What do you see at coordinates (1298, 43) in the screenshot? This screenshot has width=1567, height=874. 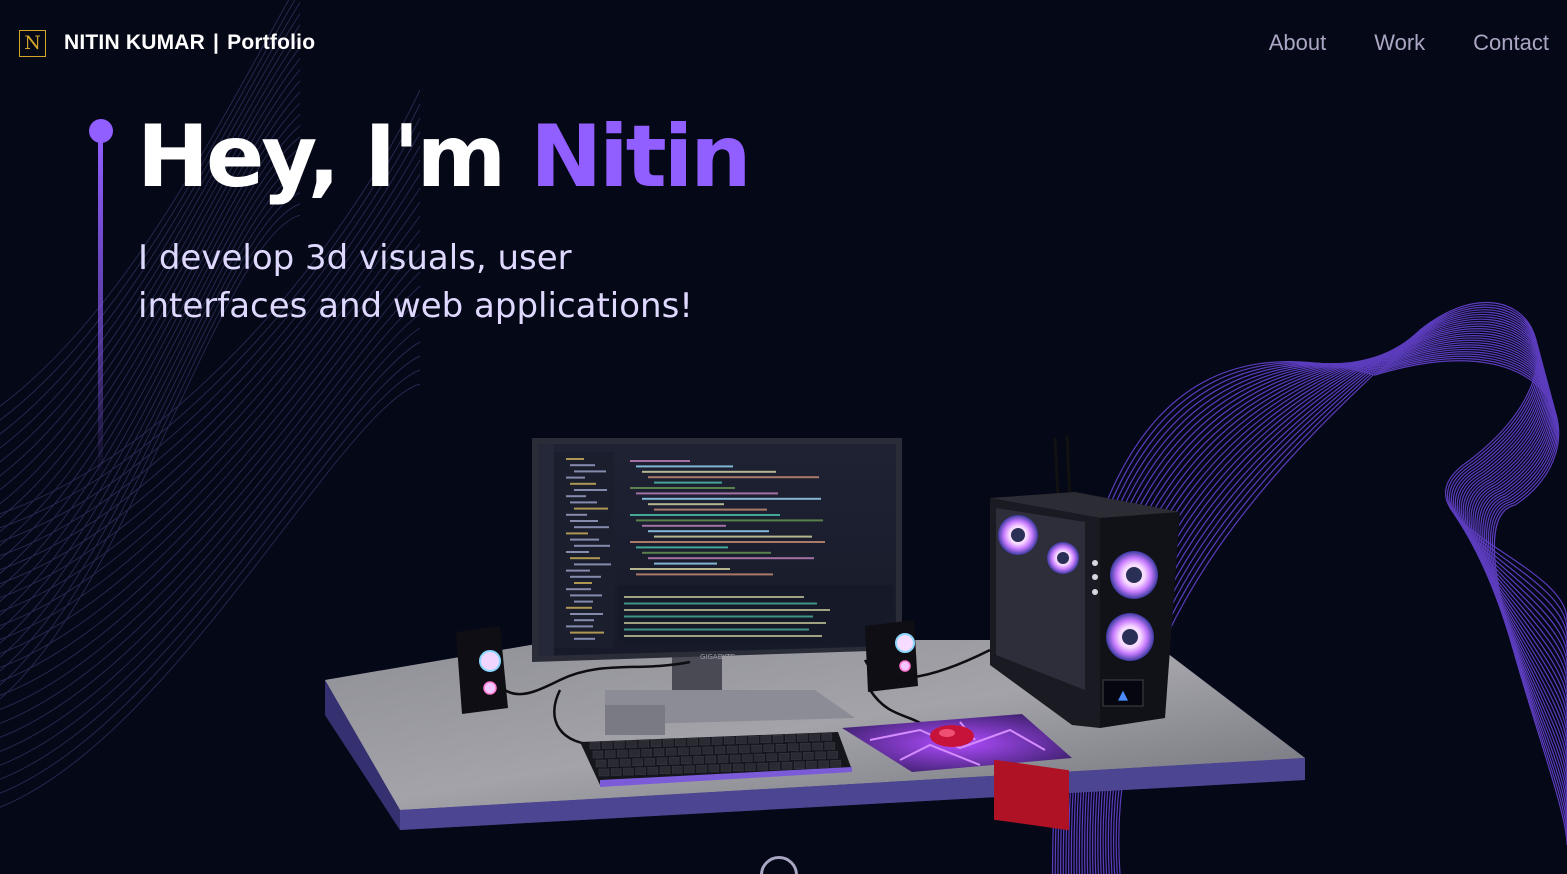 I see `nav-link-about: About` at bounding box center [1298, 43].